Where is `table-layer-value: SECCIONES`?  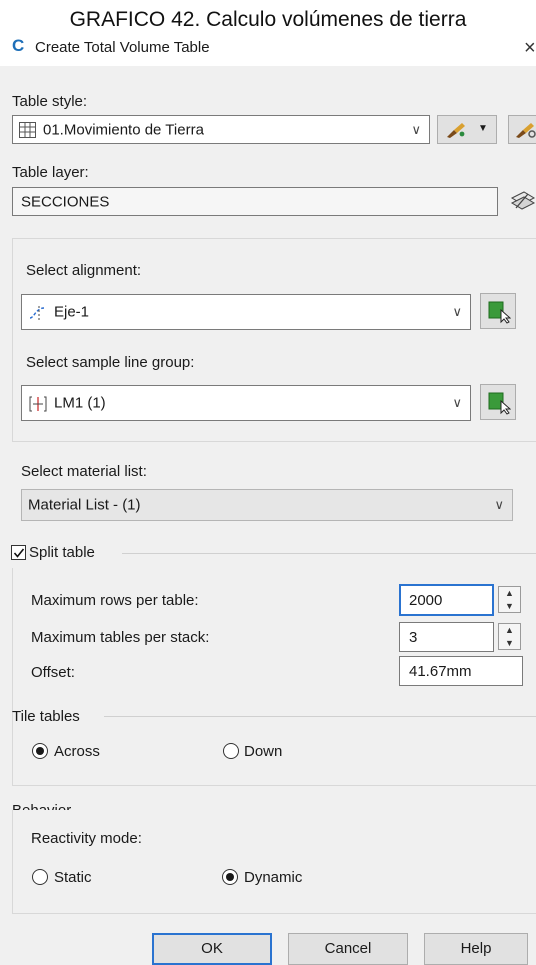 table-layer-value: SECCIONES is located at coordinates (65, 201).